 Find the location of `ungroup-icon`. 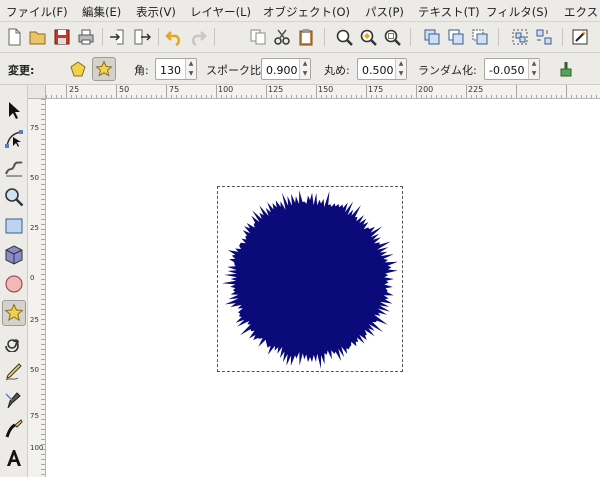

ungroup-icon is located at coordinates (544, 37).